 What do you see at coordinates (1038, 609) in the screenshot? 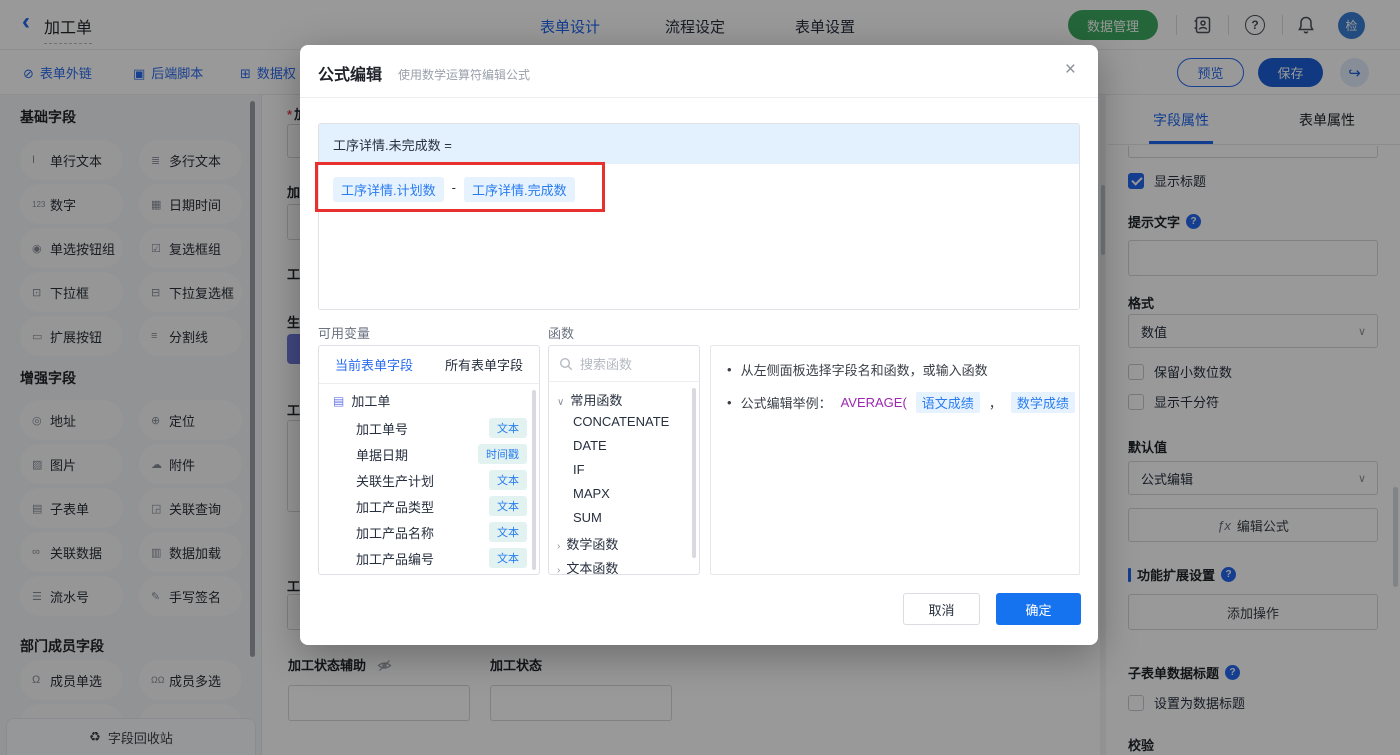
I see `confirm-button: 确定` at bounding box center [1038, 609].